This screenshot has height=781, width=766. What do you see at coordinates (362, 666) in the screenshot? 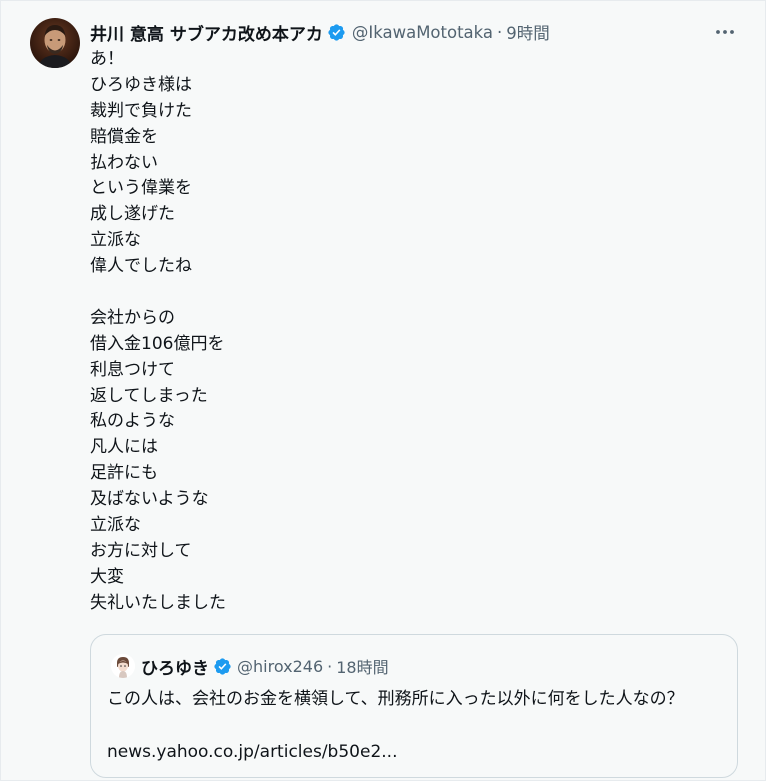
I see `quoted-tweet-timestamp: 18時間` at bounding box center [362, 666].